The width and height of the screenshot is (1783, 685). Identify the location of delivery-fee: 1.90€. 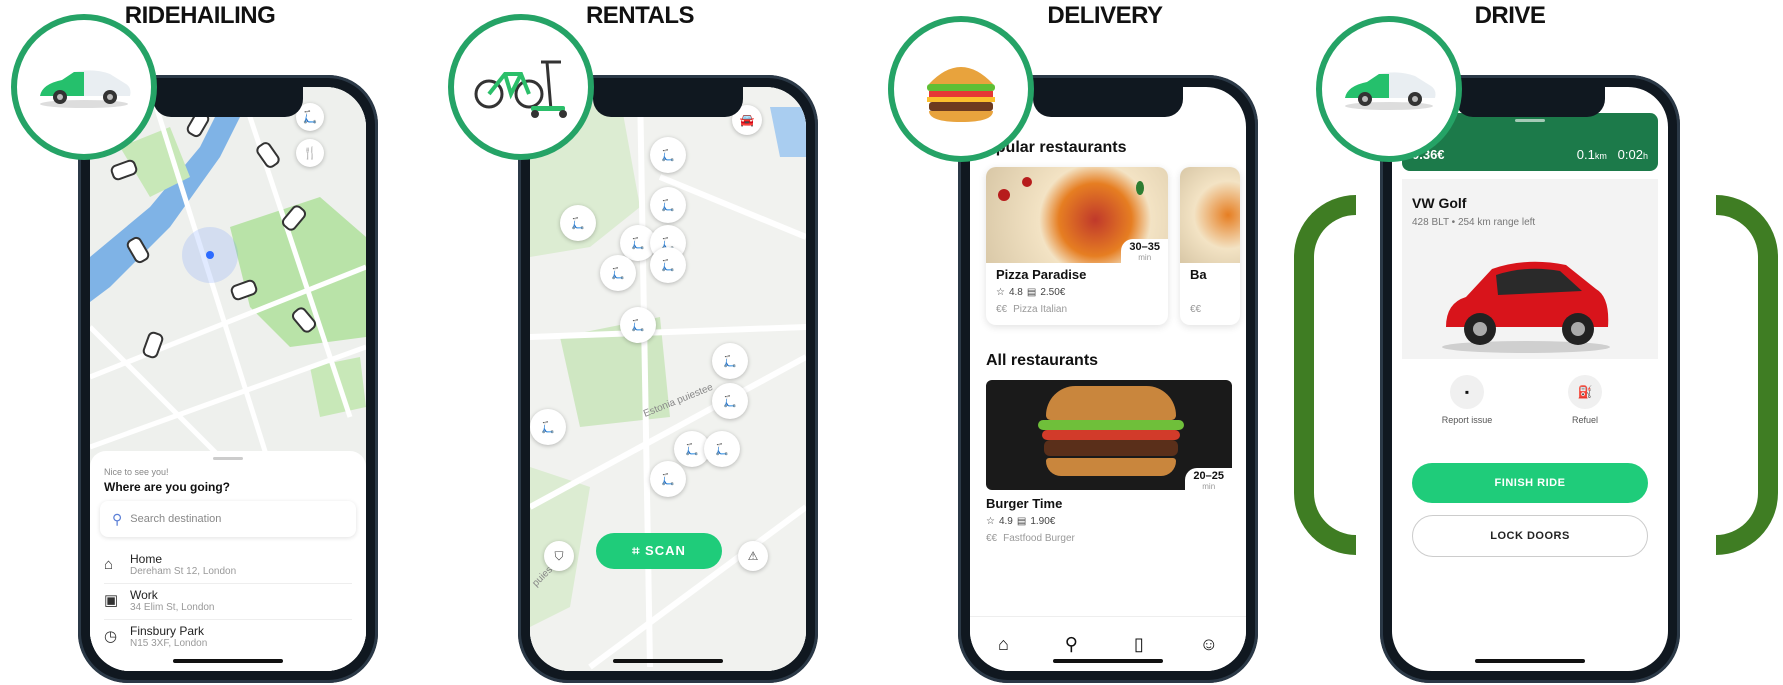
(1043, 521).